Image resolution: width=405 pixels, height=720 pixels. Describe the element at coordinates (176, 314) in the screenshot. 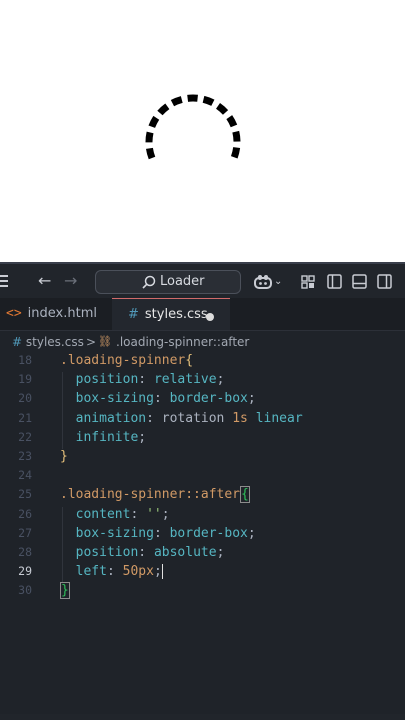

I see `tab-label: styles.css` at that location.